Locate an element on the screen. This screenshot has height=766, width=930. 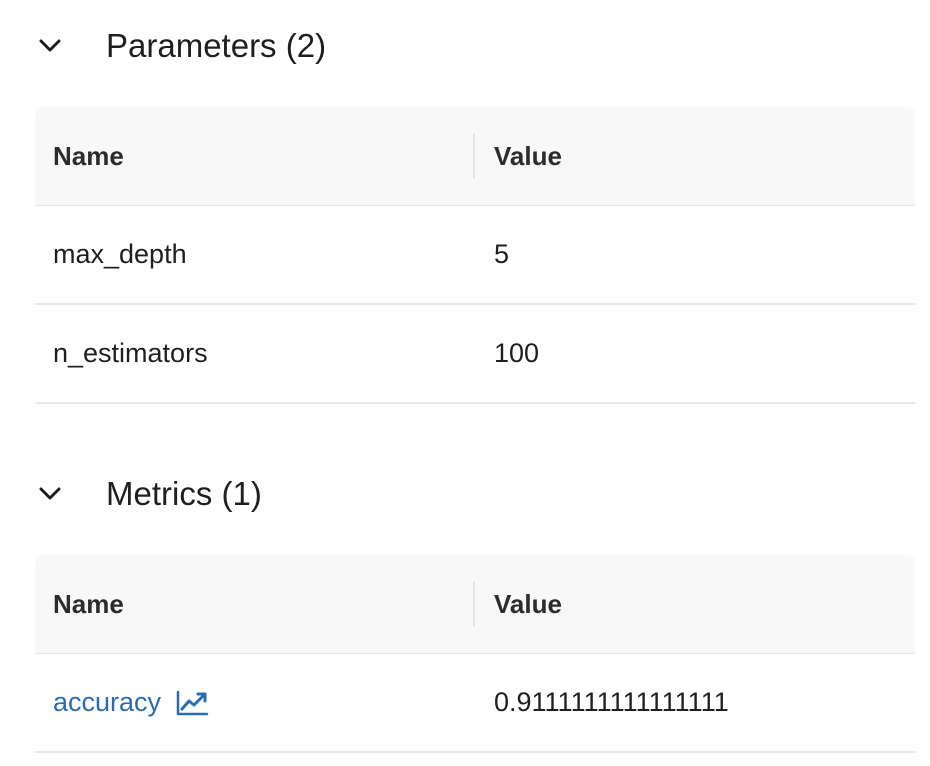
parameters-section-title: Parameters (2) is located at coordinates (216, 45).